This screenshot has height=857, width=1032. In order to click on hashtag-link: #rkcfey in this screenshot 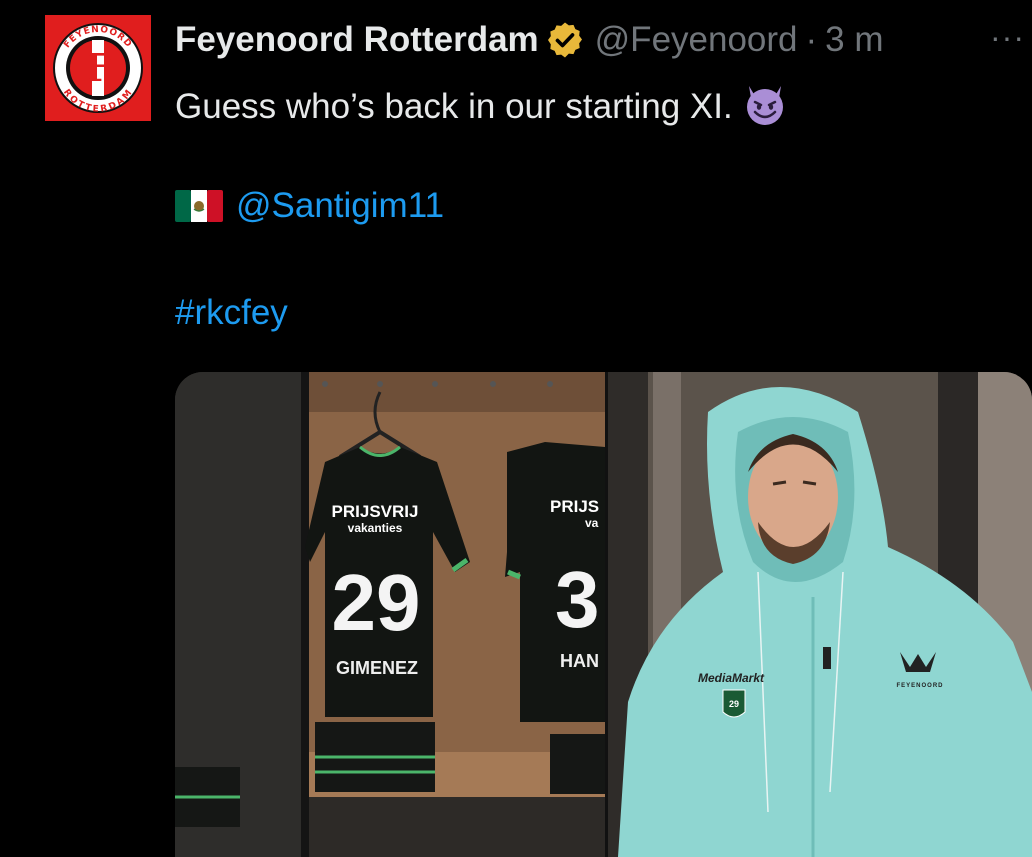, I will do `click(231, 312)`.